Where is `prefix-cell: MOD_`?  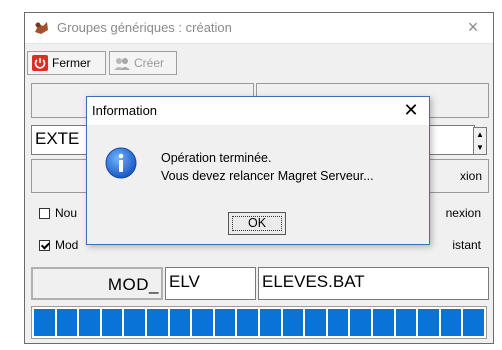
prefix-cell: MOD_ is located at coordinates (97, 283).